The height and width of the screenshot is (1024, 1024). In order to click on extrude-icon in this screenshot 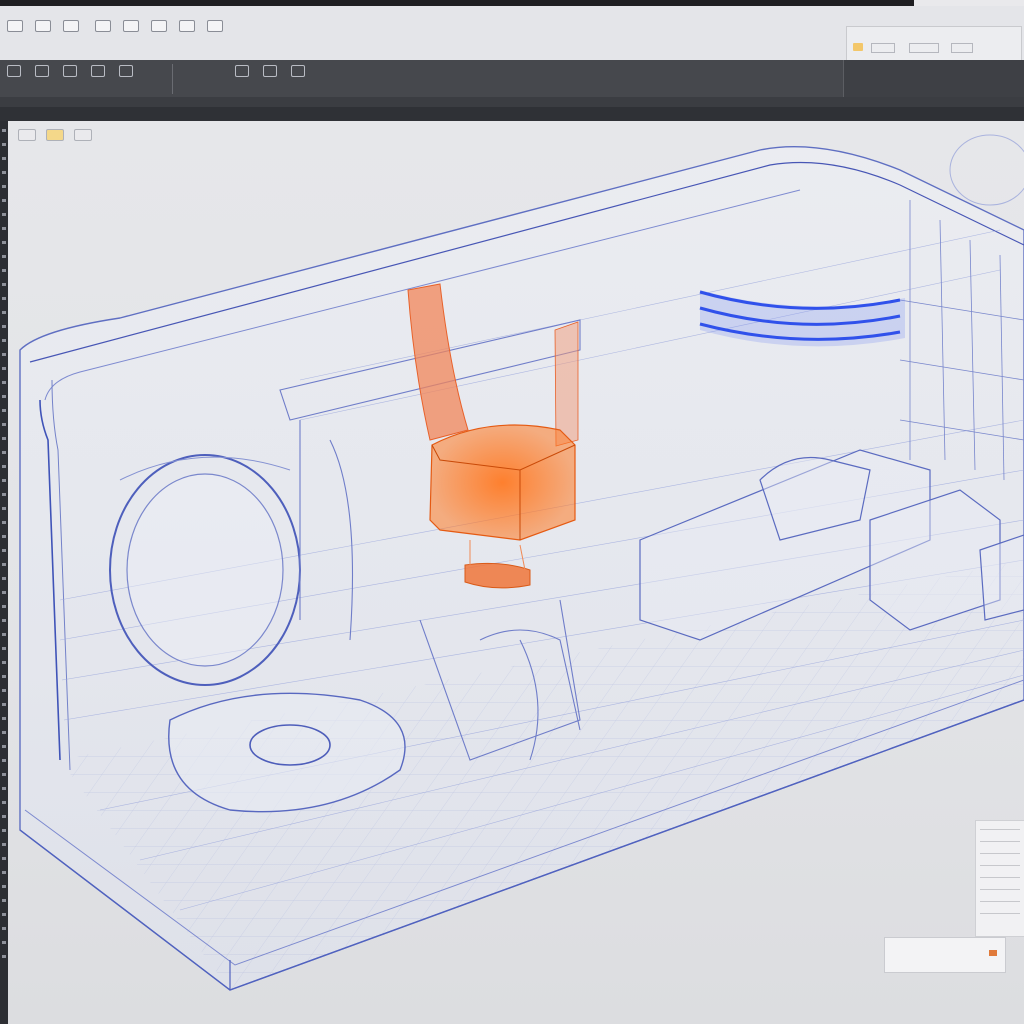, I will do `click(42, 71)`.